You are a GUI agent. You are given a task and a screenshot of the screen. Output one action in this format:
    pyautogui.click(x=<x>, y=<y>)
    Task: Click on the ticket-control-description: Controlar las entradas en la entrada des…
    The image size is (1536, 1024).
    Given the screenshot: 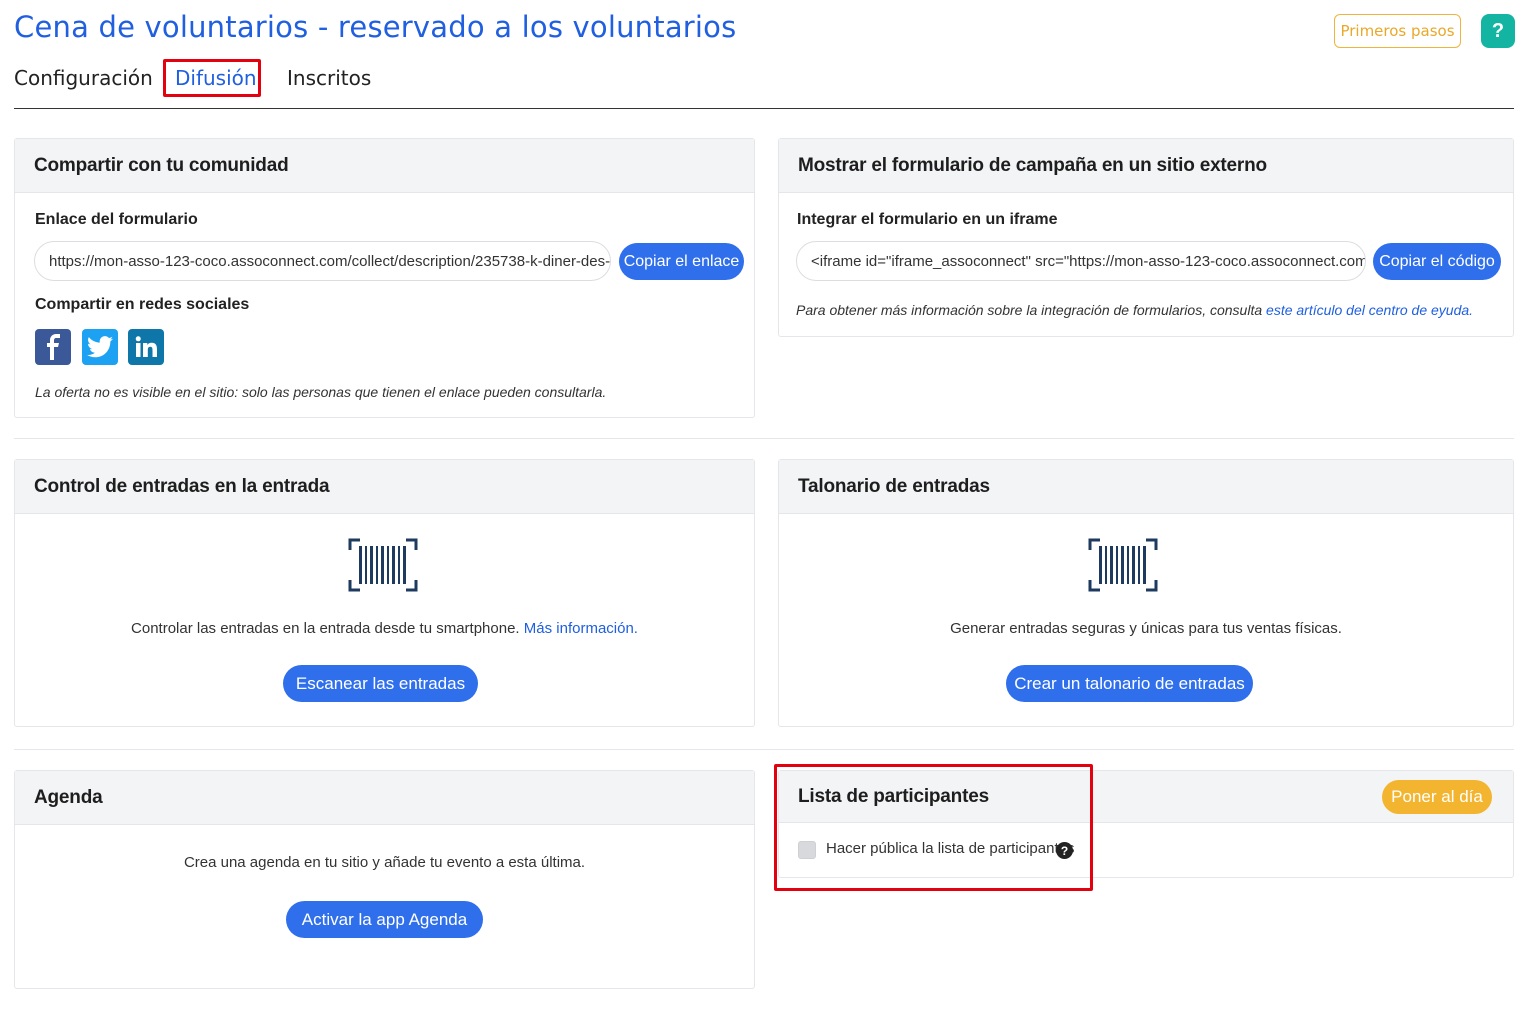 What is the action you would take?
    pyautogui.click(x=384, y=628)
    